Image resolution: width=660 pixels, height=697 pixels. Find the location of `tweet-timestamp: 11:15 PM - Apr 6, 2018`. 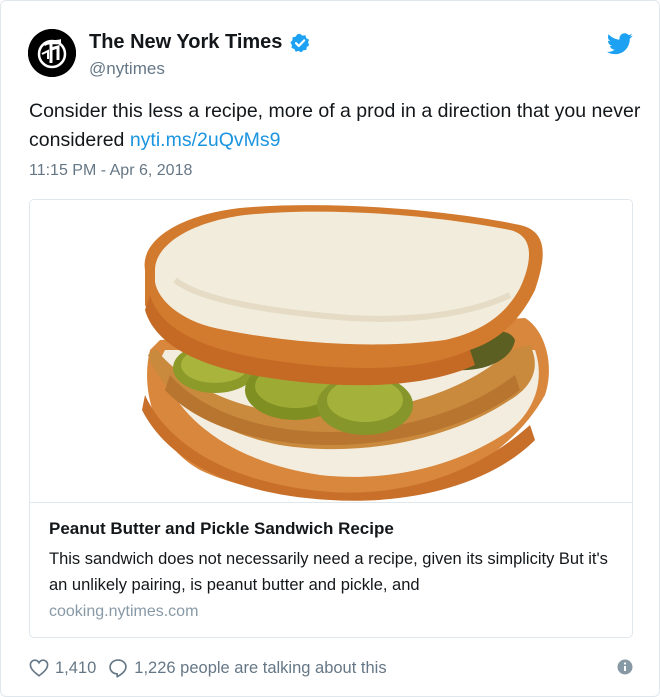

tweet-timestamp: 11:15 PM - Apr 6, 2018 is located at coordinates (110, 171).